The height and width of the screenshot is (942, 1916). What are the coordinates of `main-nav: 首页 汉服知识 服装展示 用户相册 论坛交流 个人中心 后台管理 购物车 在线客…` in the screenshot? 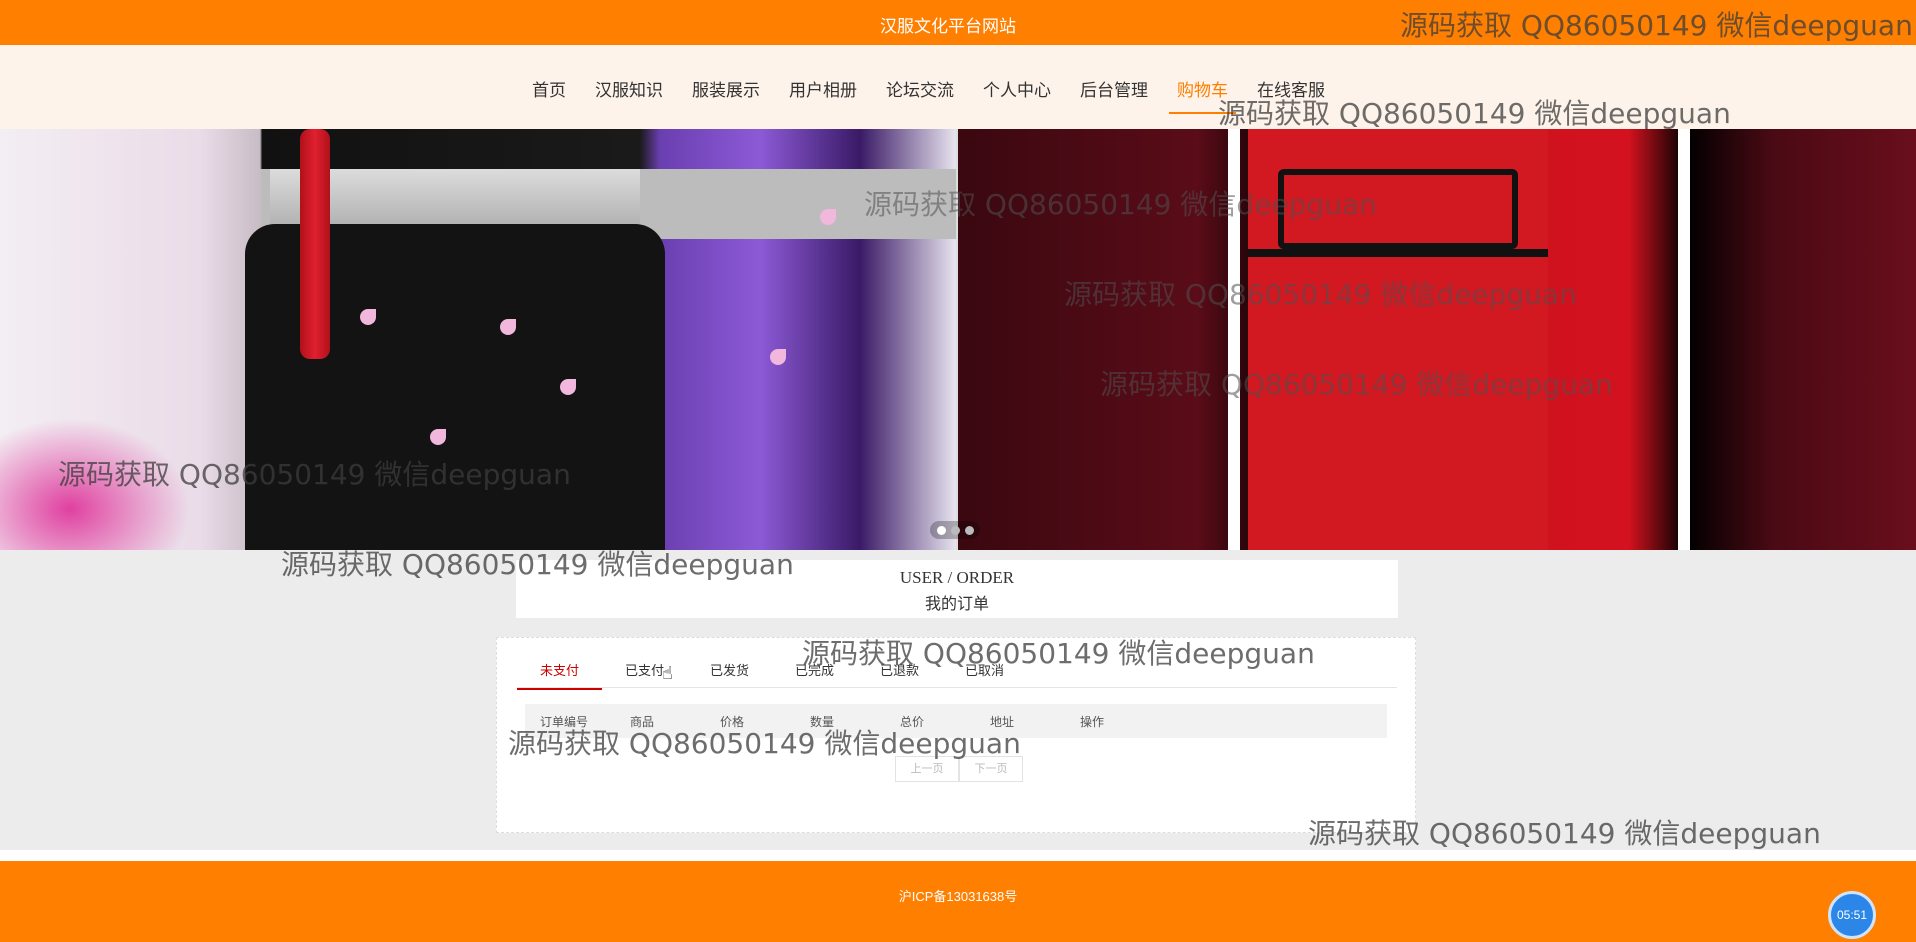 It's located at (958, 87).